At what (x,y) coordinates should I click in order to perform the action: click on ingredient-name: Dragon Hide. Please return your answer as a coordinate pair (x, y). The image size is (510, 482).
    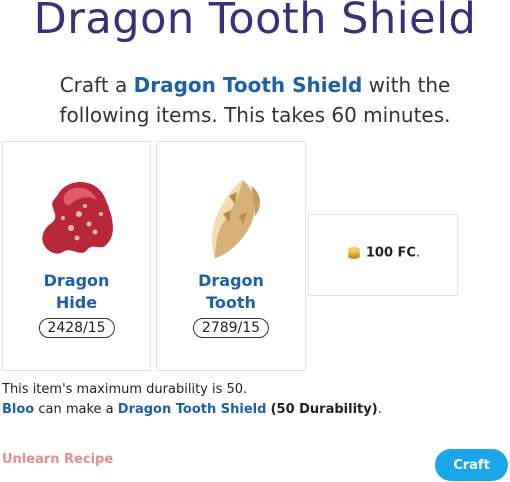
    Looking at the image, I should click on (76, 292).